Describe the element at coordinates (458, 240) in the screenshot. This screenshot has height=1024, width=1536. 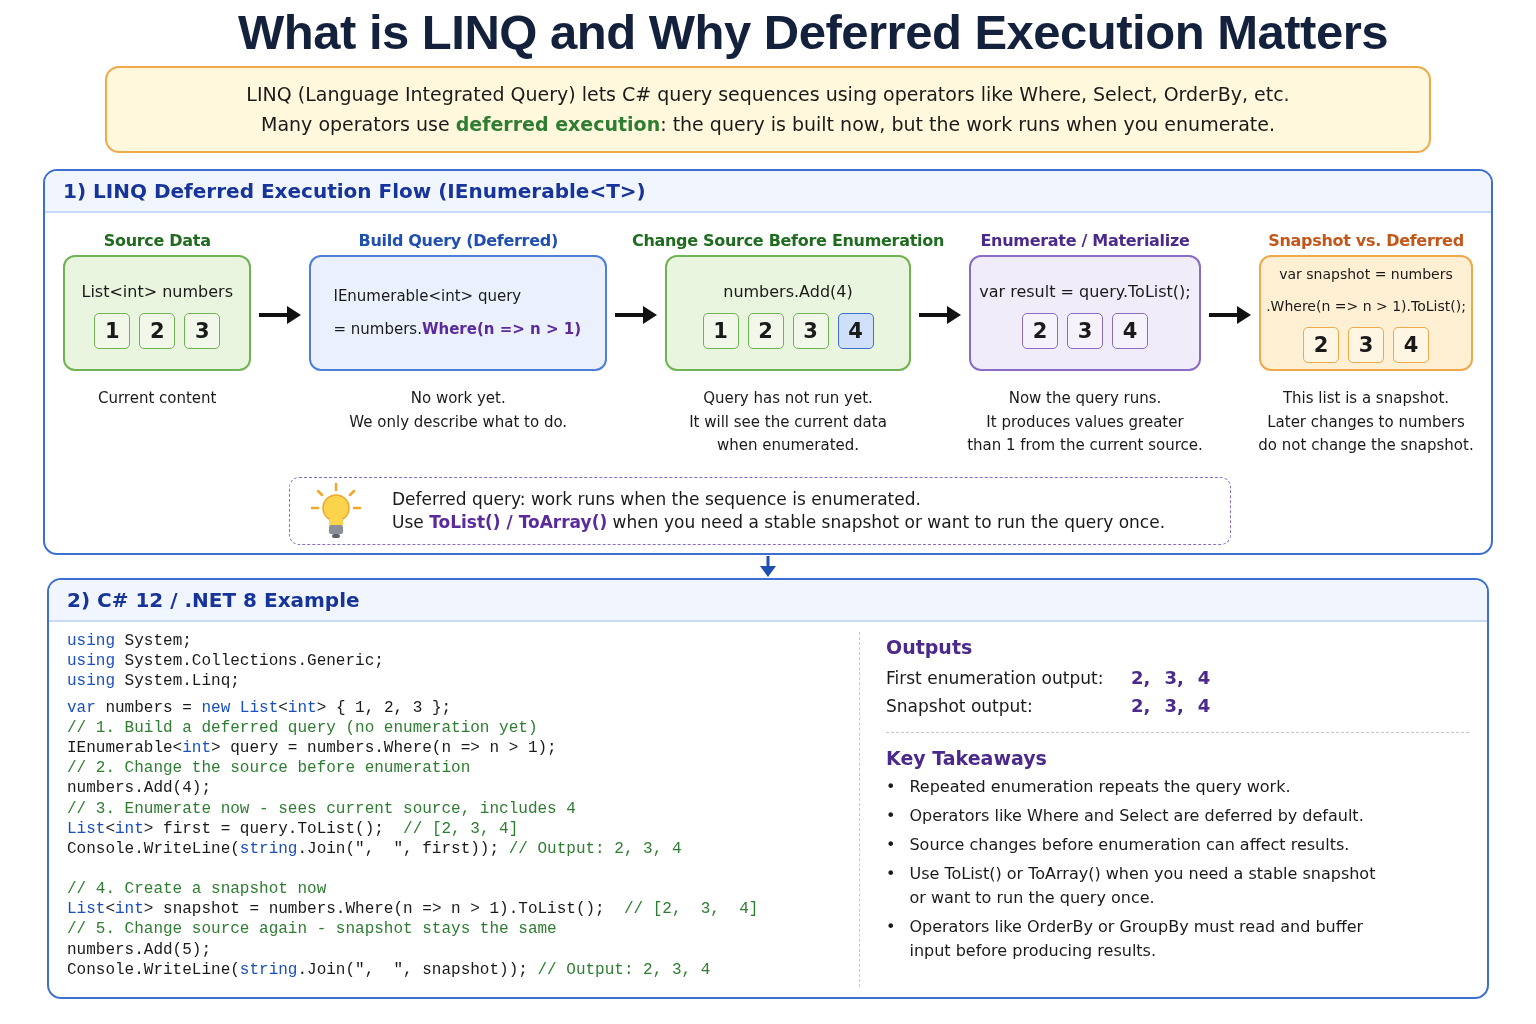
I see `stage-heading: Build Query (Deferred)` at that location.